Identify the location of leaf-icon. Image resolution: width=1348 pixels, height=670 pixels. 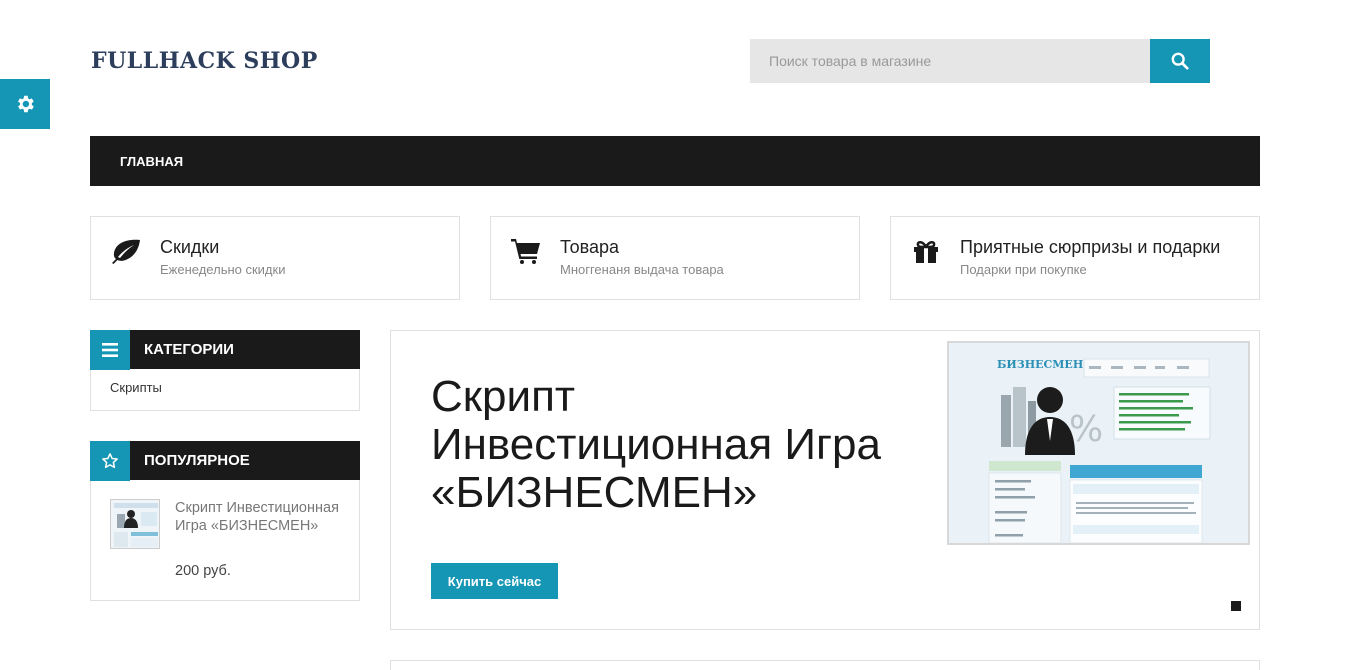
(126, 251).